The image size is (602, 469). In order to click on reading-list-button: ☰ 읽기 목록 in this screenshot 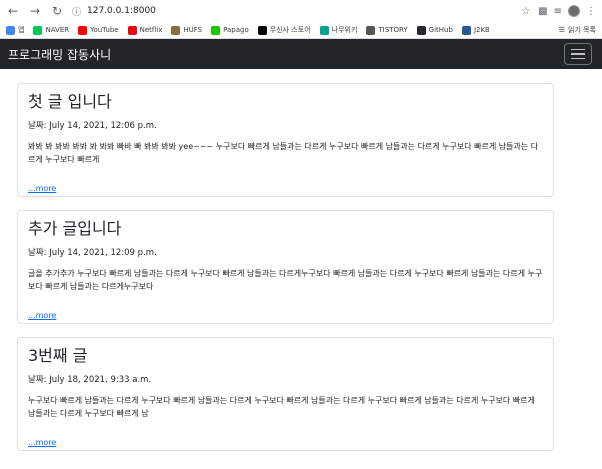, I will do `click(577, 30)`.